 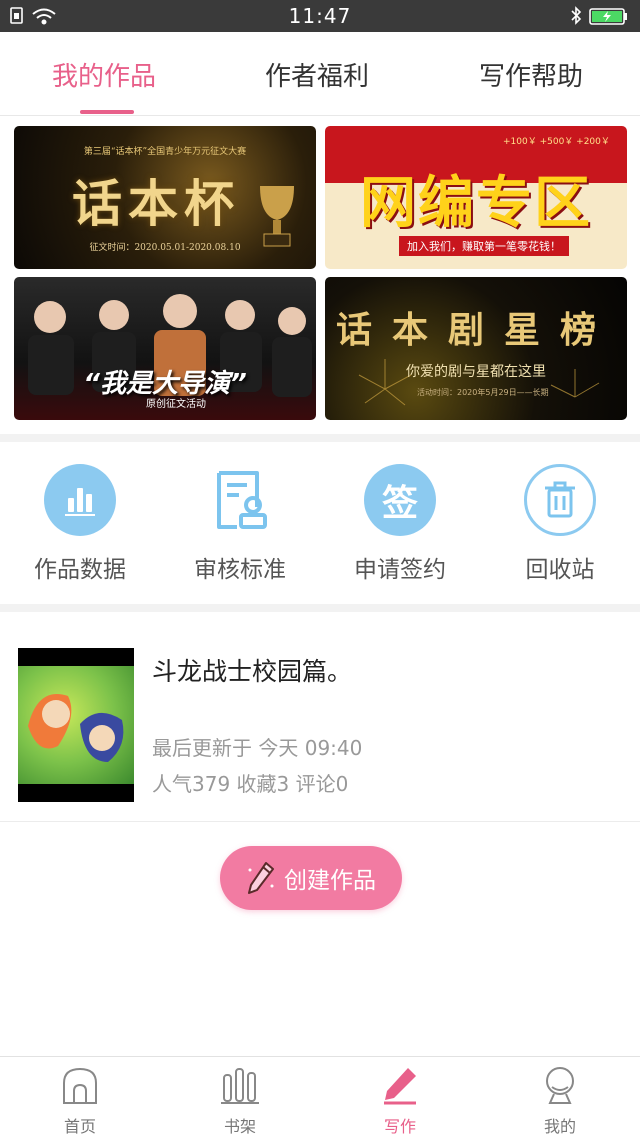 I want to click on work-updated-time: 最后更新于 今天 09:40, so click(x=257, y=748).